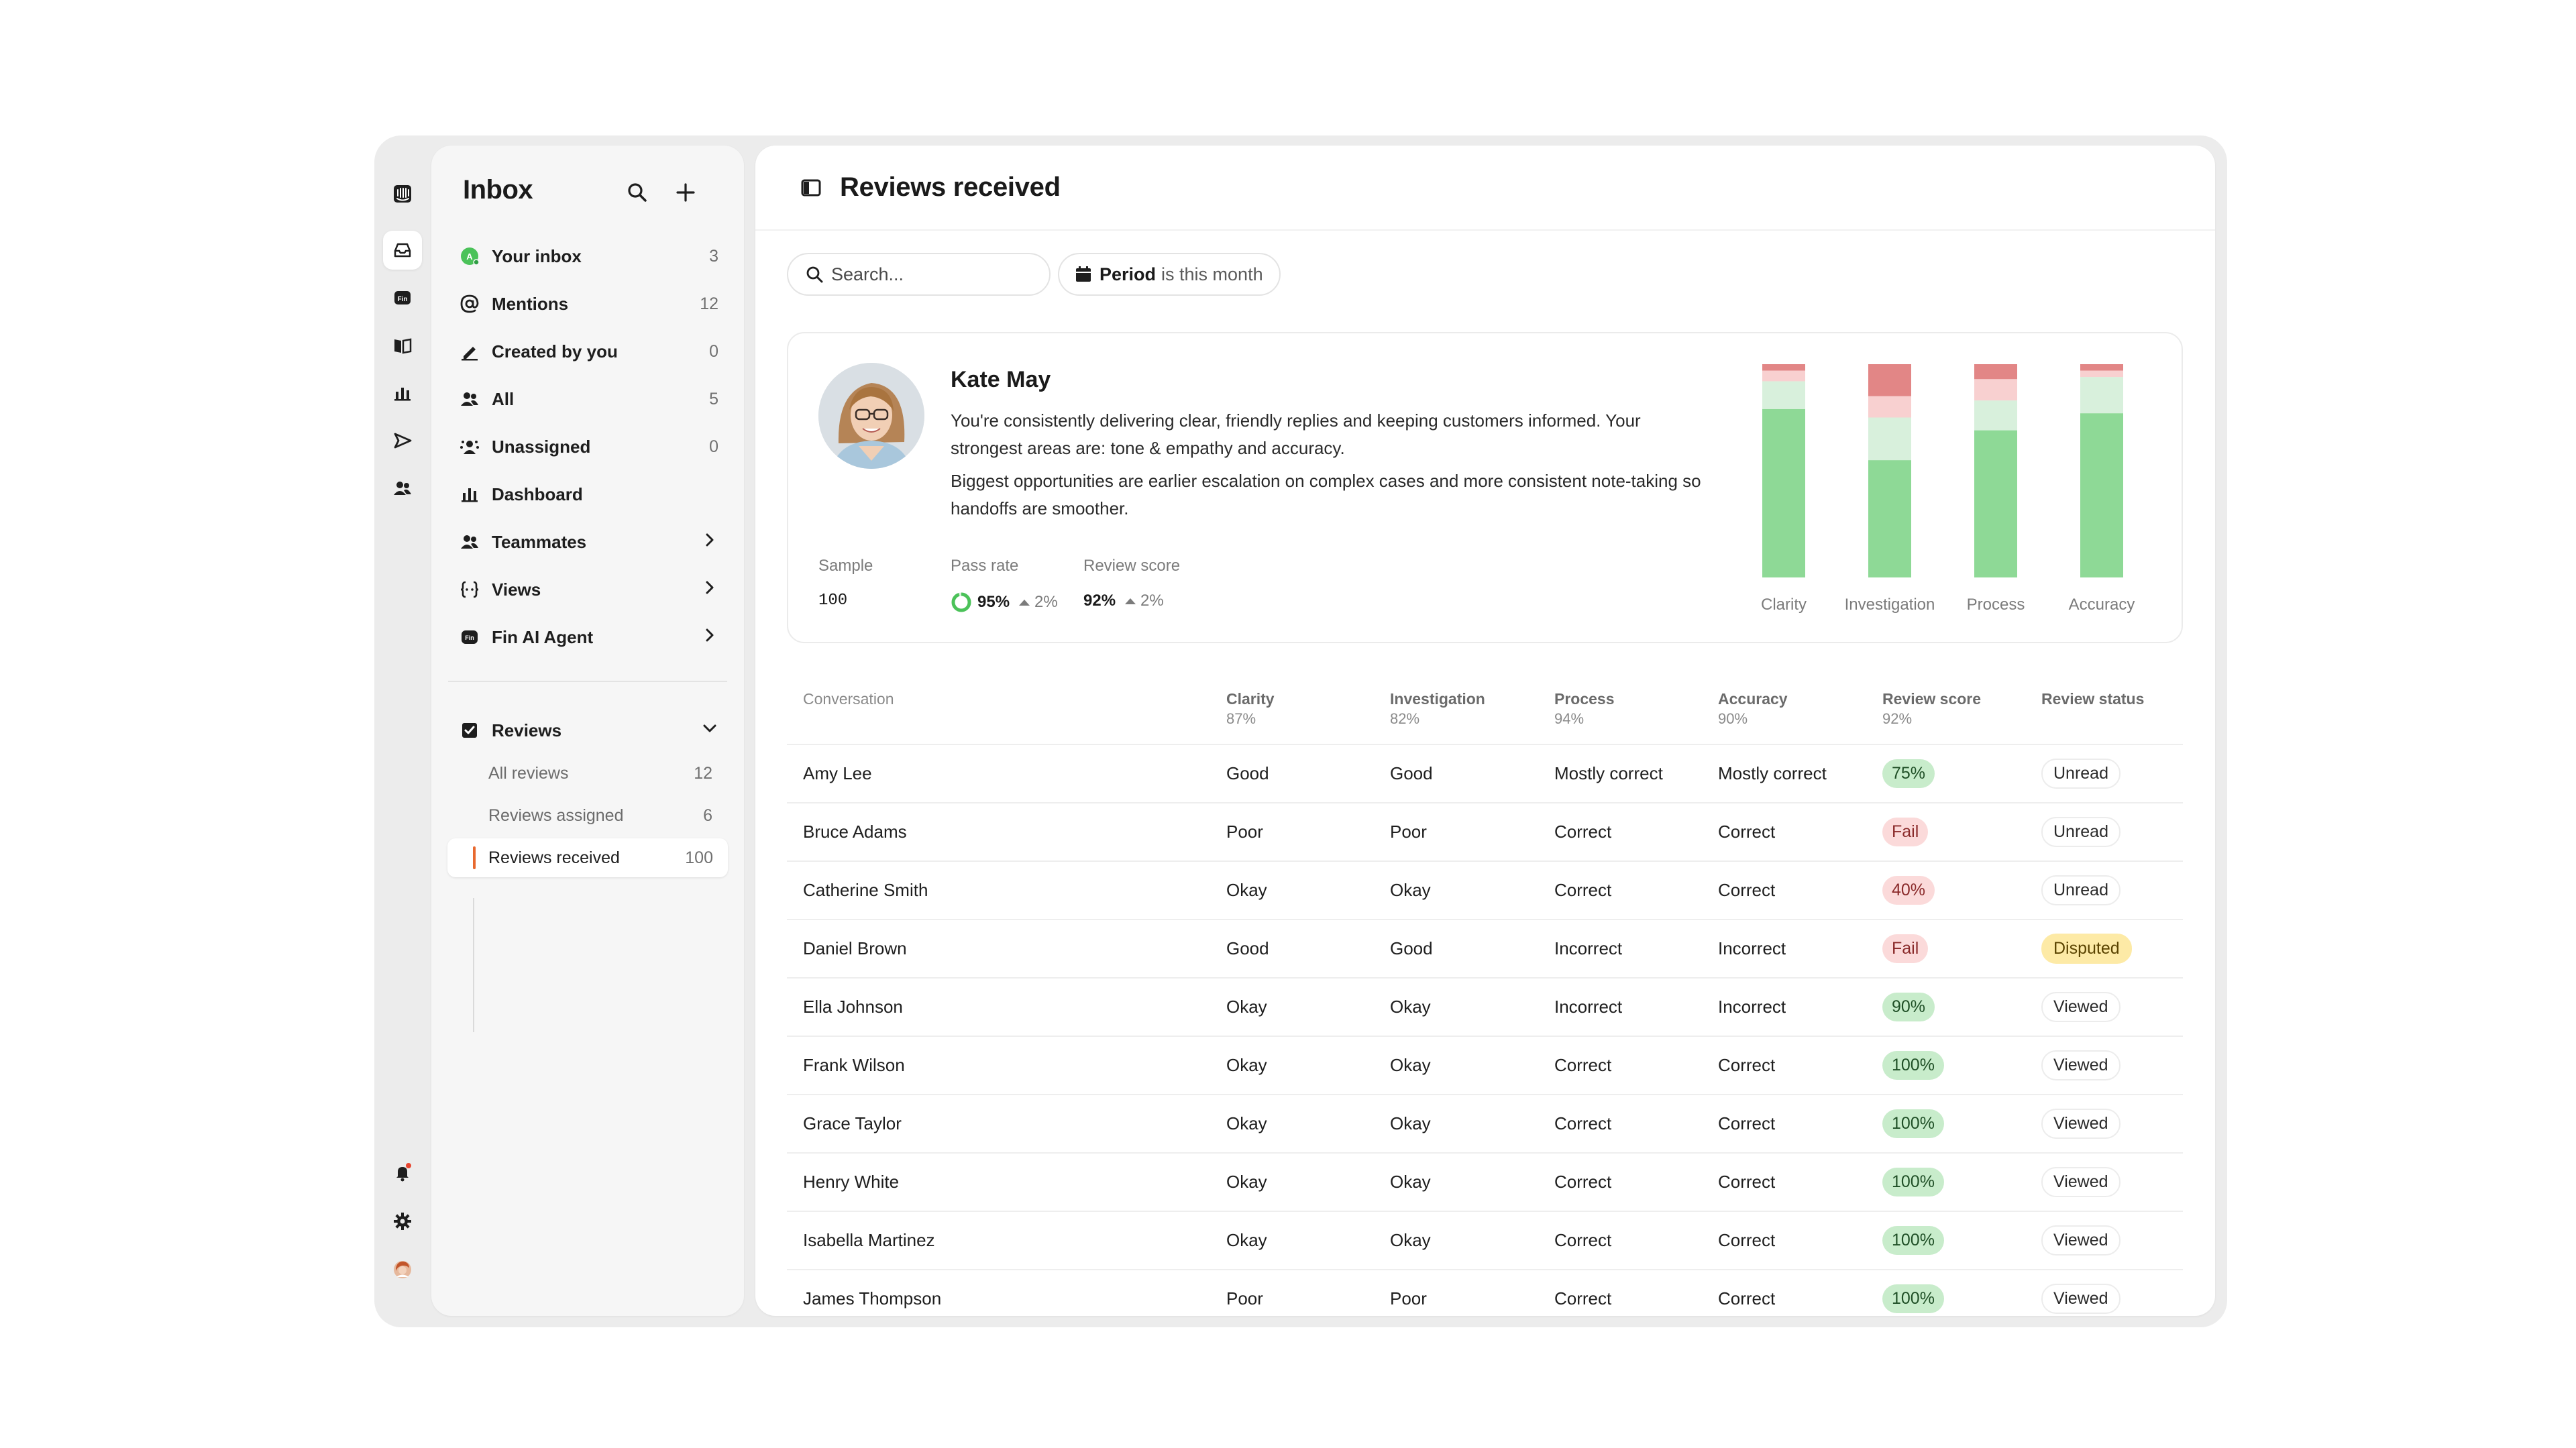 This screenshot has width=2576, height=1448. I want to click on nav-label: Created by you, so click(555, 351).